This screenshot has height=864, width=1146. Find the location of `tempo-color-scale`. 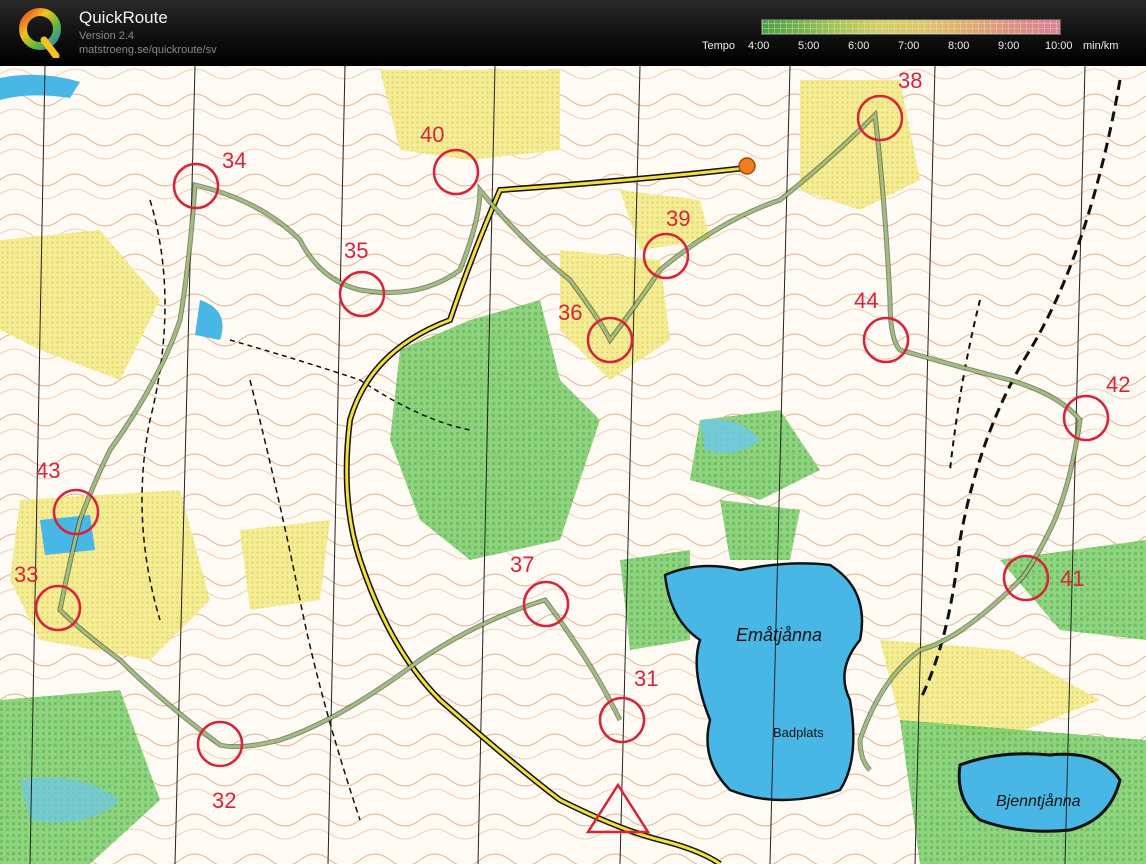

tempo-color-scale is located at coordinates (911, 27).